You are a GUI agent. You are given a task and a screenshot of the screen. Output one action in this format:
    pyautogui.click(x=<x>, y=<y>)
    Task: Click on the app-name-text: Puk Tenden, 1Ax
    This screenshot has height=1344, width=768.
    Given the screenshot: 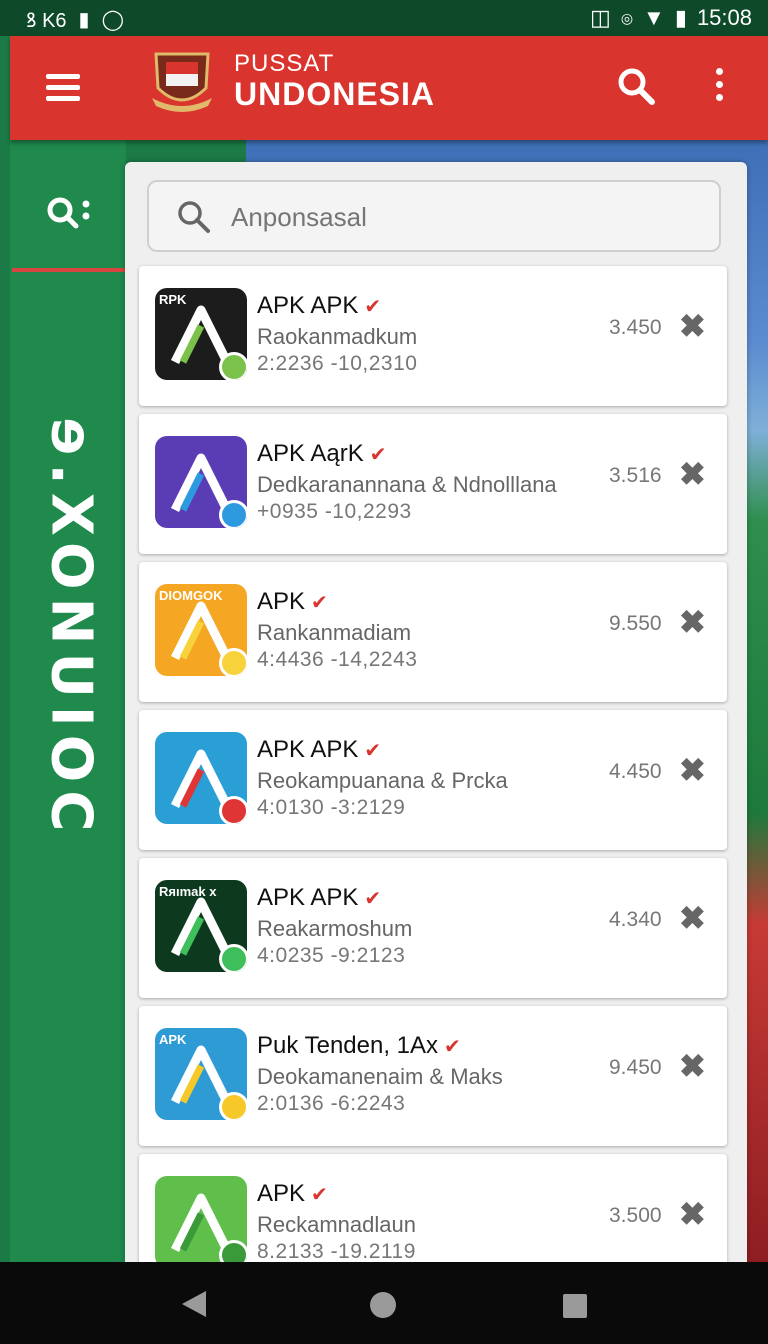 What is the action you would take?
    pyautogui.click(x=348, y=1045)
    